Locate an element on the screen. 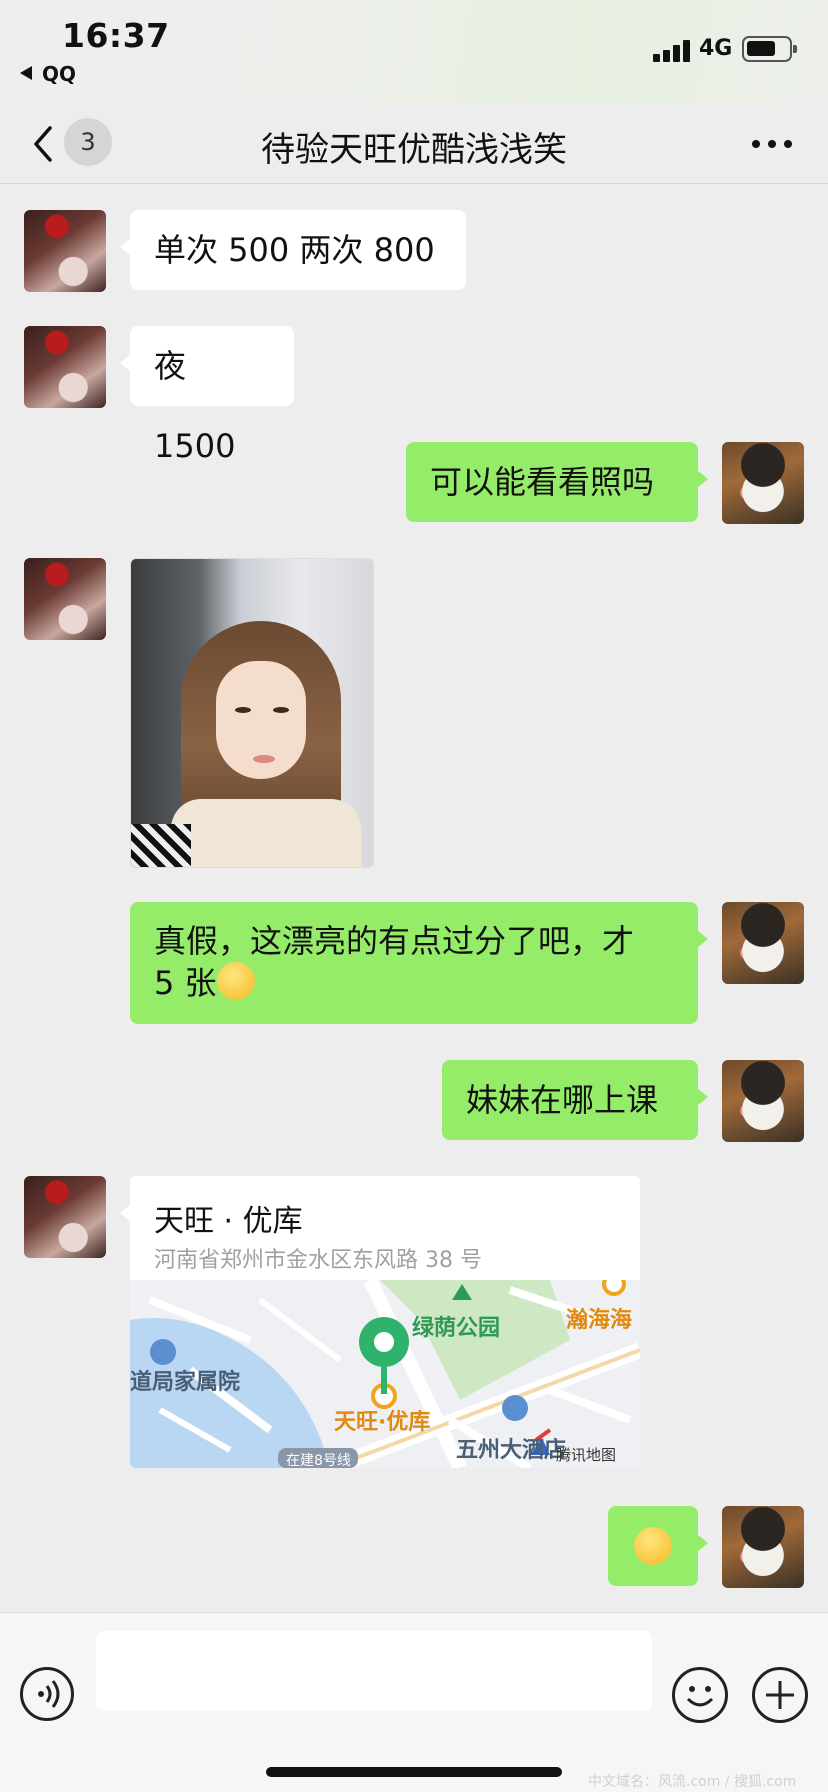 The image size is (828, 1792). location-card: 天旺 · 优库 河南省郑州市金水区东风路 38 号 绿荫公园 瀚海海 道局家属院 is located at coordinates (385, 1322).